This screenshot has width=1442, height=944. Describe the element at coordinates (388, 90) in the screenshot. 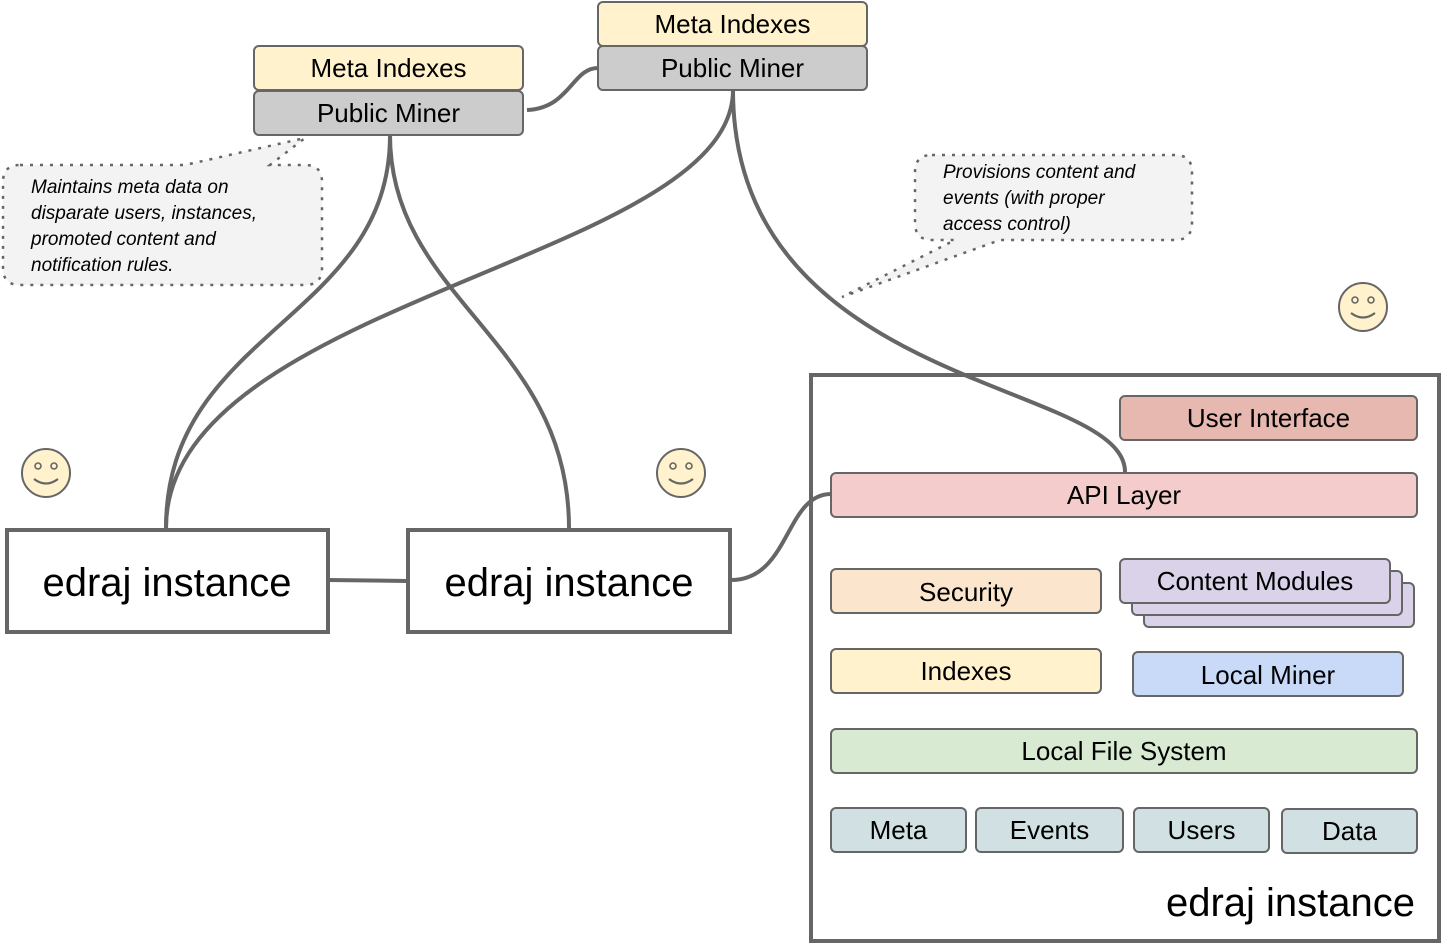

I see `public-node-left: Meta Indexes Public Miner` at that location.